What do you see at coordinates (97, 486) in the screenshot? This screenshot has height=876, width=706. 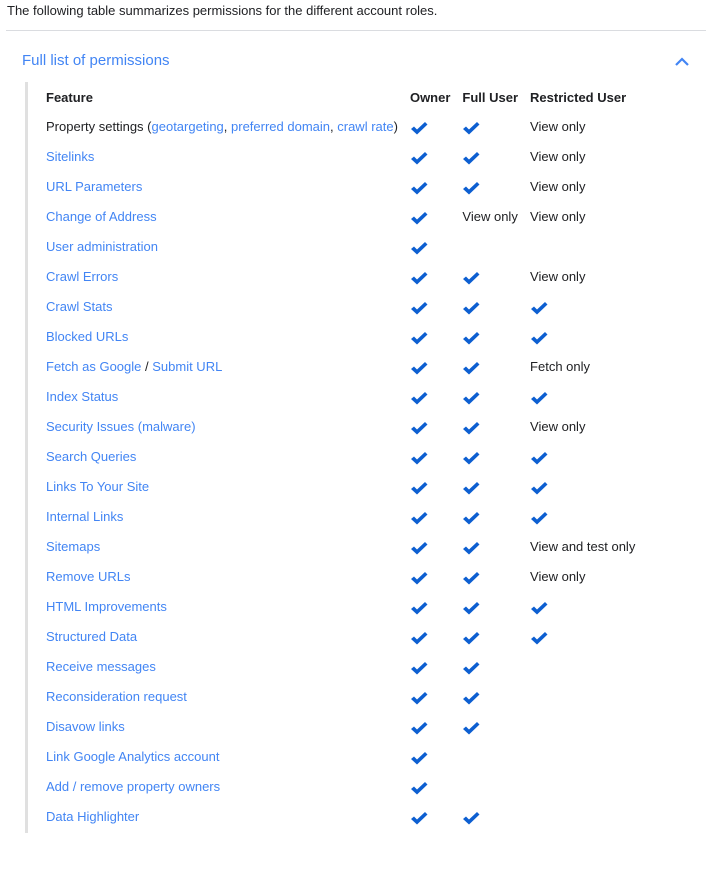 I see `feature-link: Links To Your Site` at bounding box center [97, 486].